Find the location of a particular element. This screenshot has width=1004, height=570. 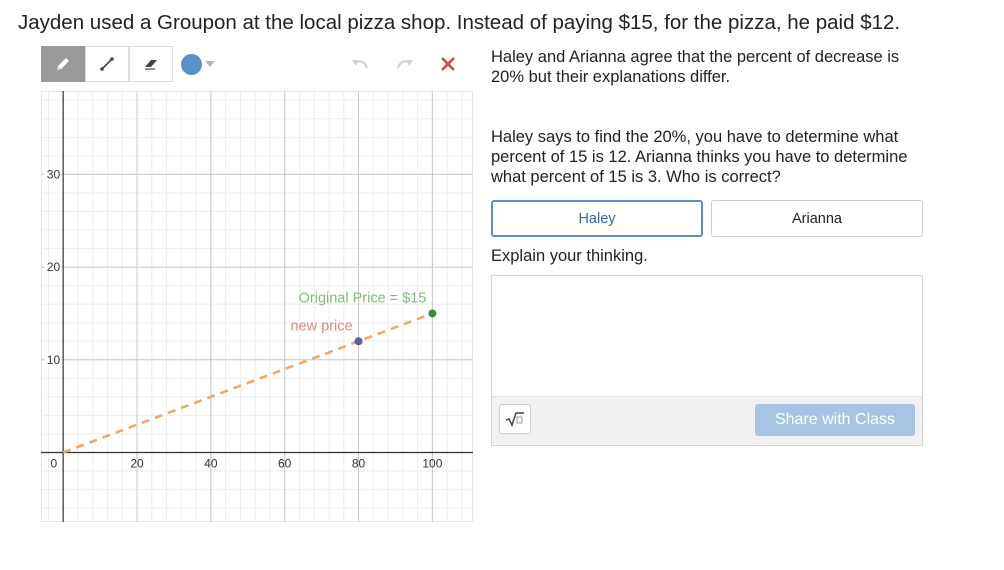

x-tick-label: 40 is located at coordinates (211, 463).